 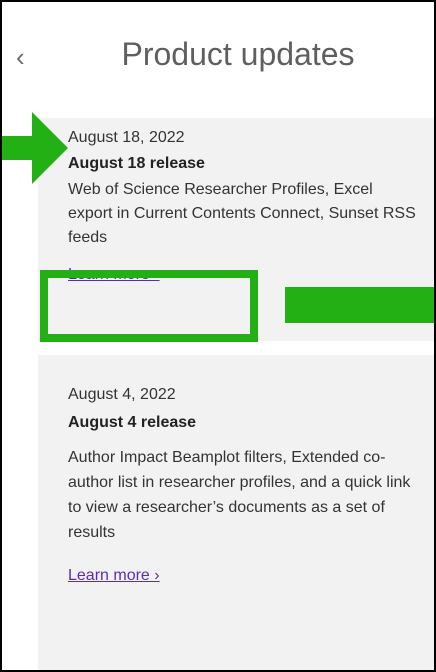 I want to click on update-title: August 18 release, so click(x=136, y=163).